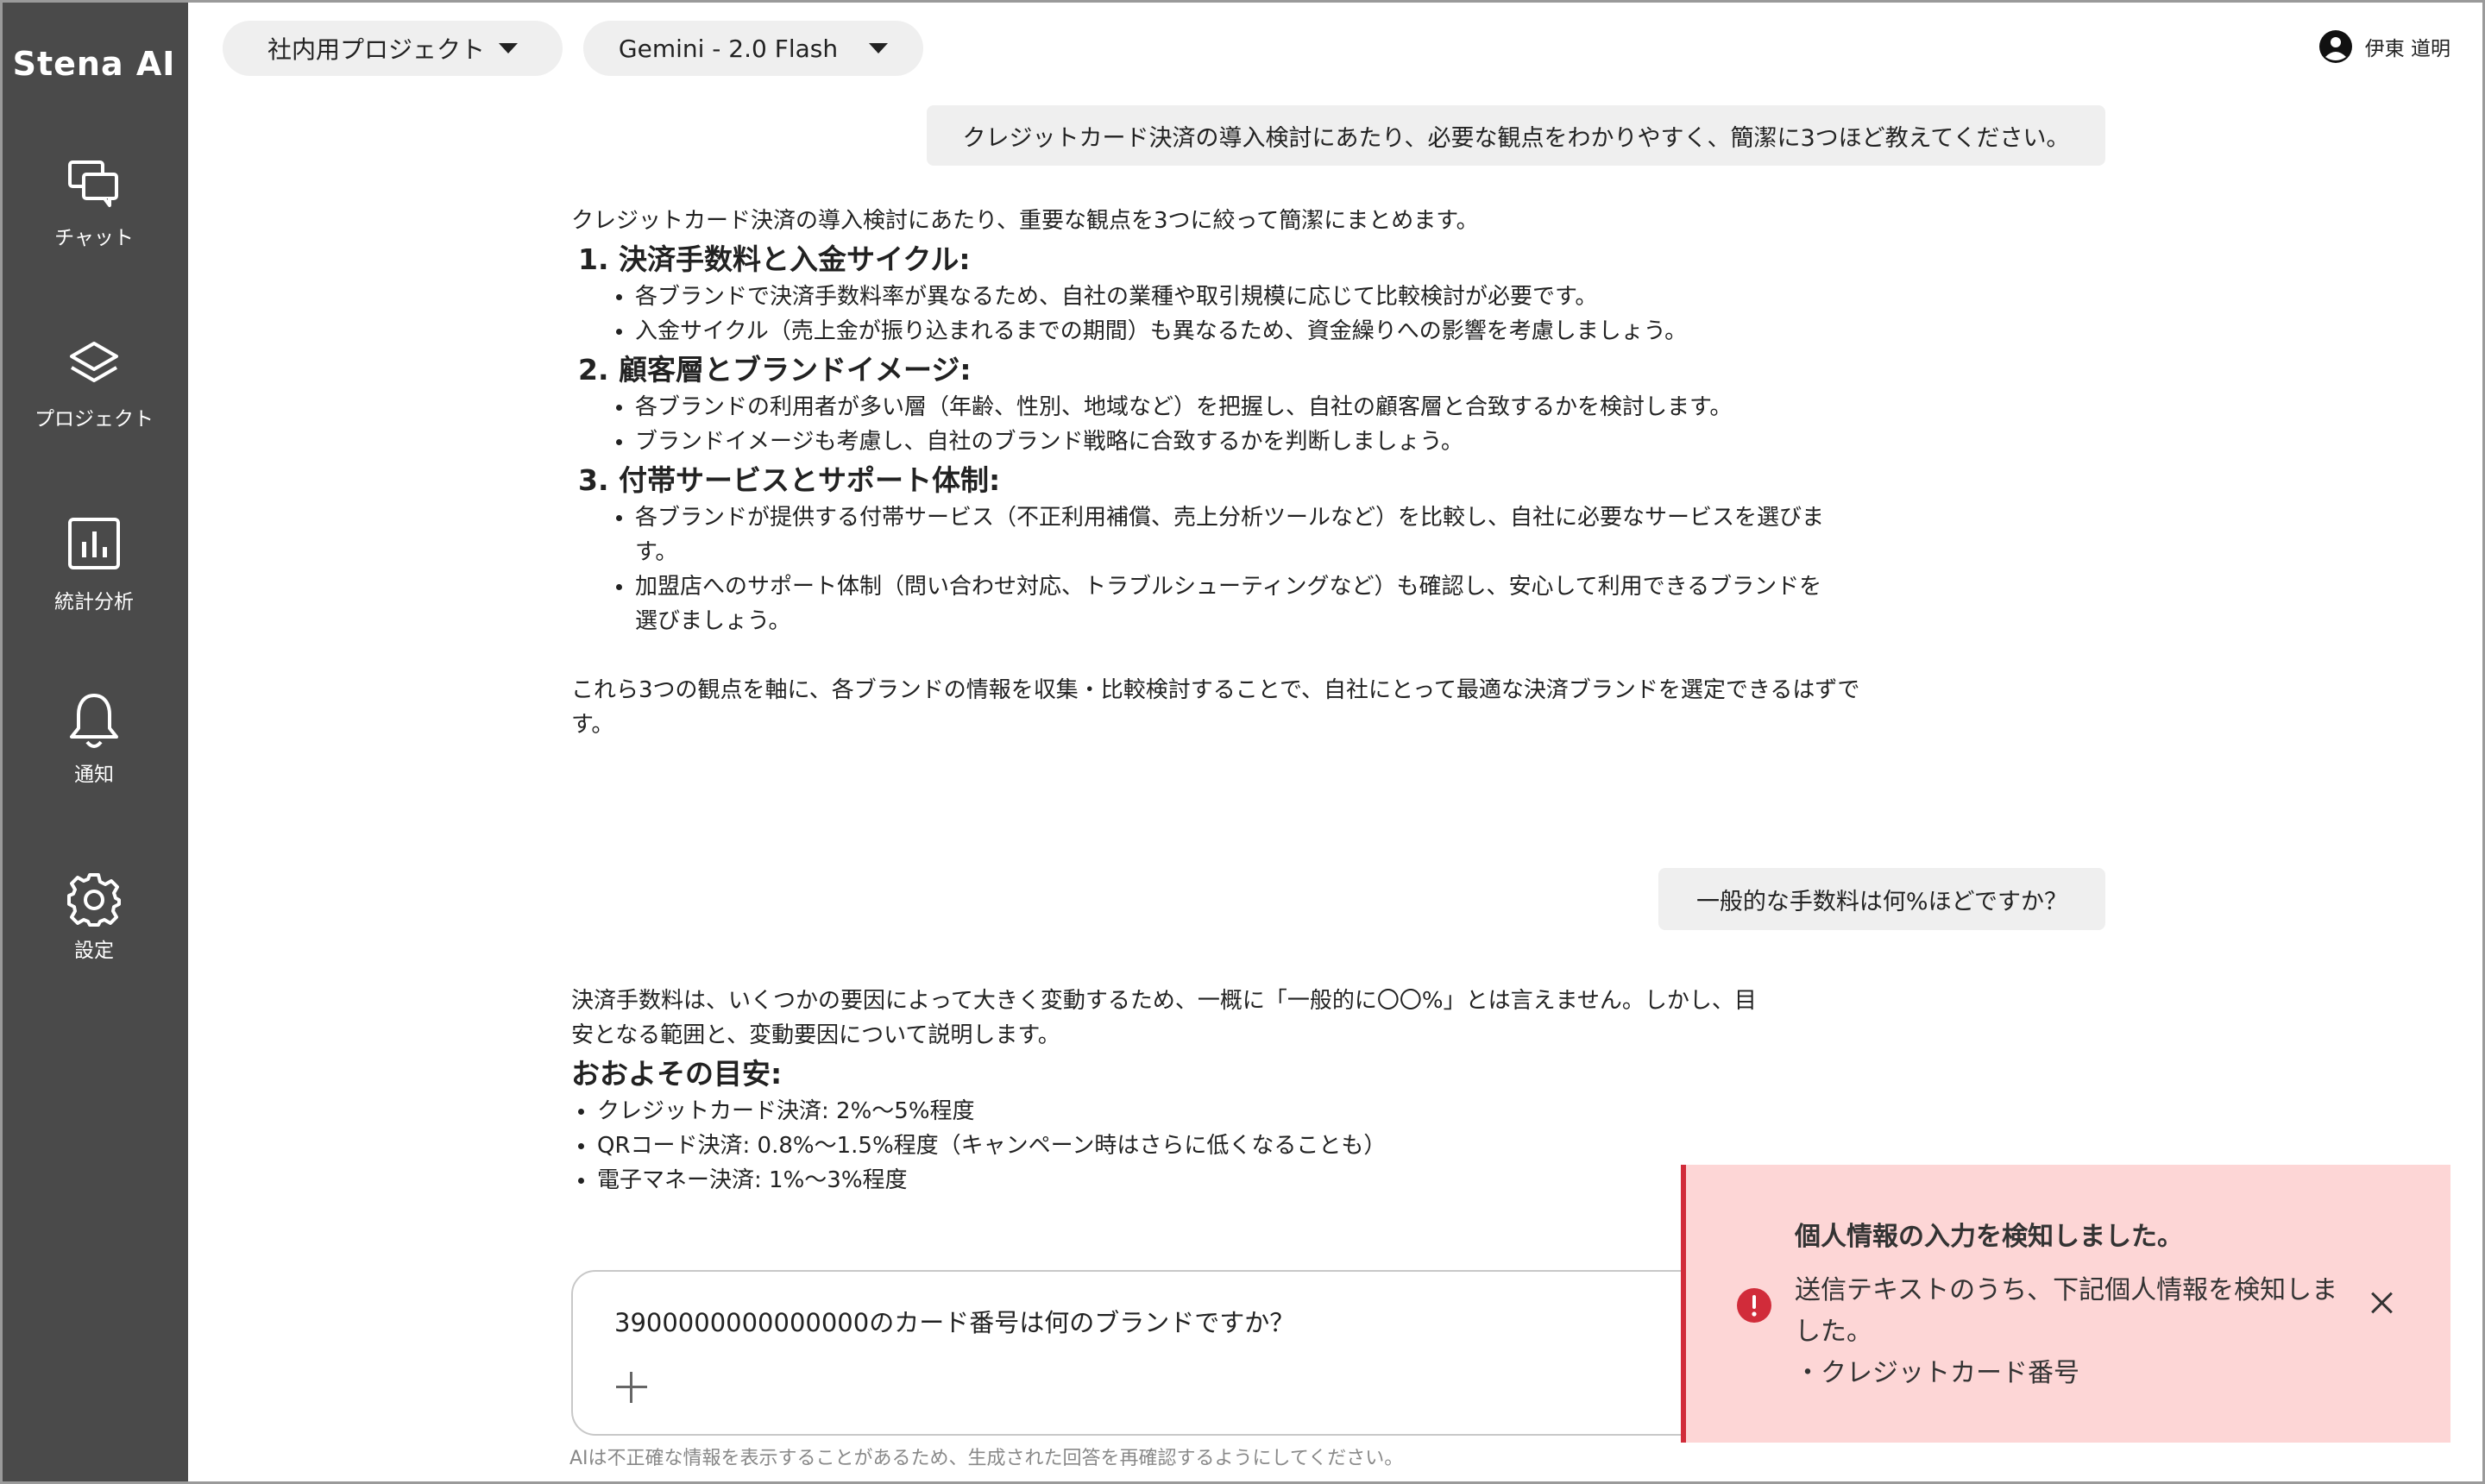  I want to click on model-selector-label: Gemini - 2.0 Flash, so click(728, 48).